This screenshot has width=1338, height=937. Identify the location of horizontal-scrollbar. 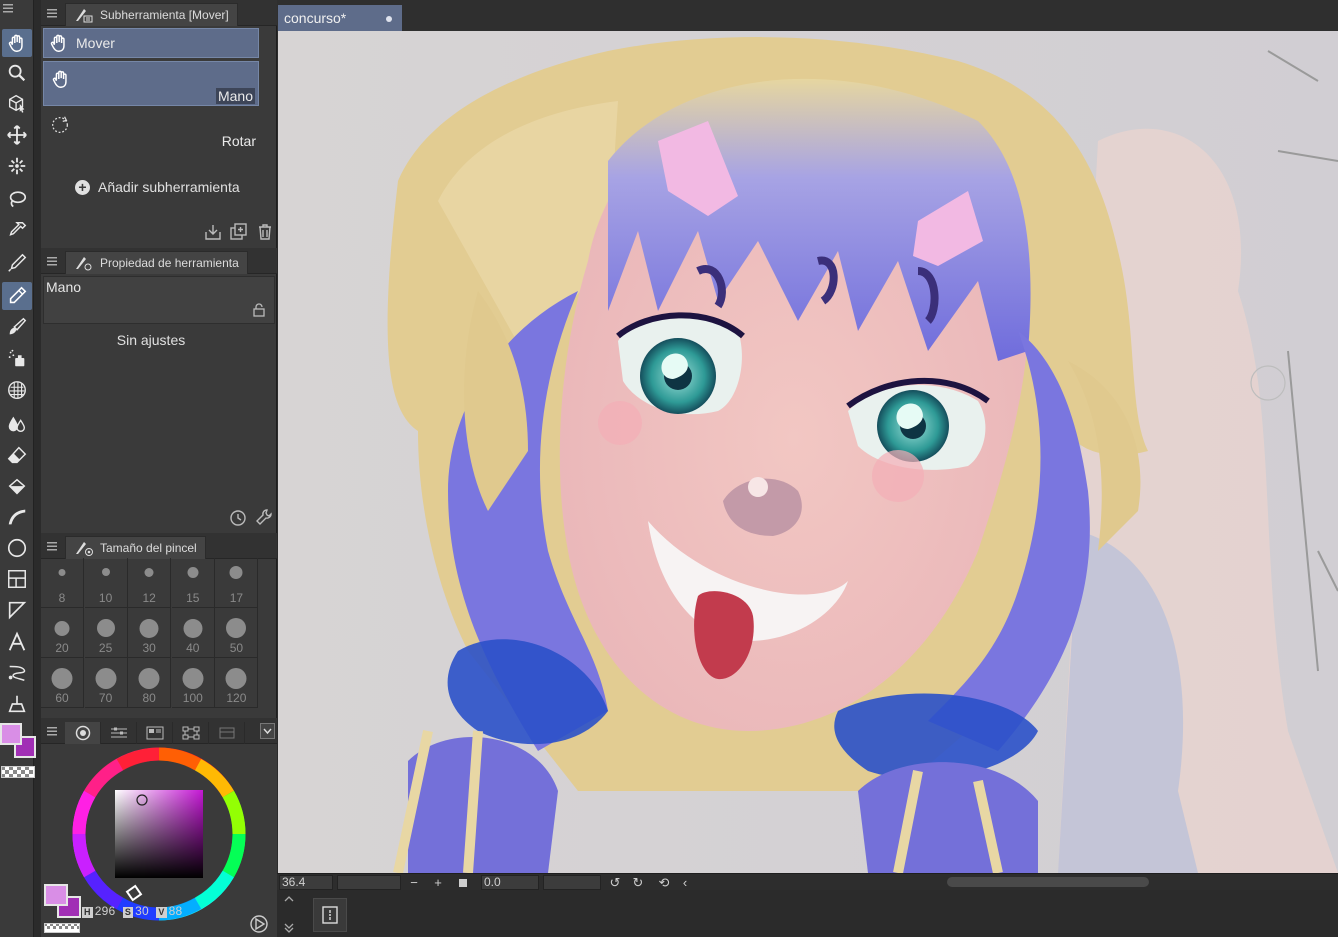
(1048, 882).